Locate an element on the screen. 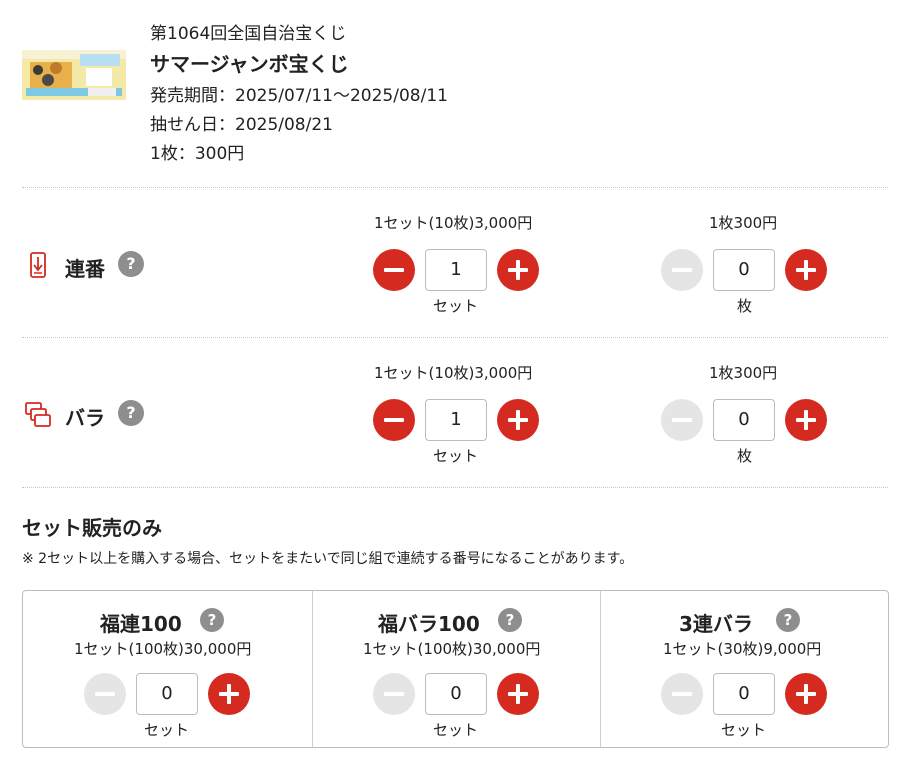  lottery-title: サマージャンボ宝くじ is located at coordinates (249, 64).